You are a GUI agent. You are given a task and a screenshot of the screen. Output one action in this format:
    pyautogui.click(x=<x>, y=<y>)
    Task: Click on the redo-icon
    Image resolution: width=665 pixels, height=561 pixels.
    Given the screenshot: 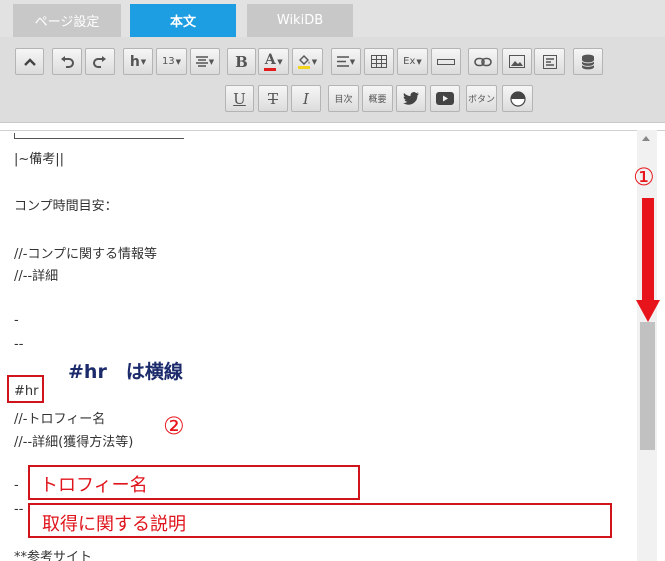 What is the action you would take?
    pyautogui.click(x=99, y=61)
    